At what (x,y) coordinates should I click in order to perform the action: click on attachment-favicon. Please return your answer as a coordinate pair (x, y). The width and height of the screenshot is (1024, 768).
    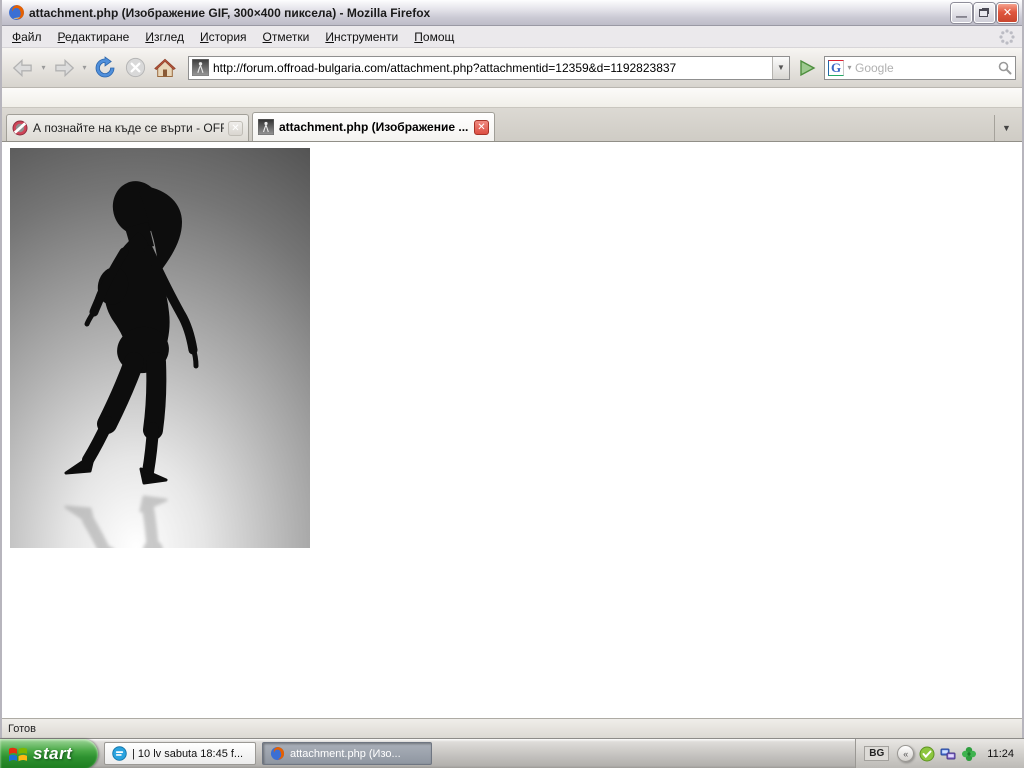
    Looking at the image, I should click on (266, 127).